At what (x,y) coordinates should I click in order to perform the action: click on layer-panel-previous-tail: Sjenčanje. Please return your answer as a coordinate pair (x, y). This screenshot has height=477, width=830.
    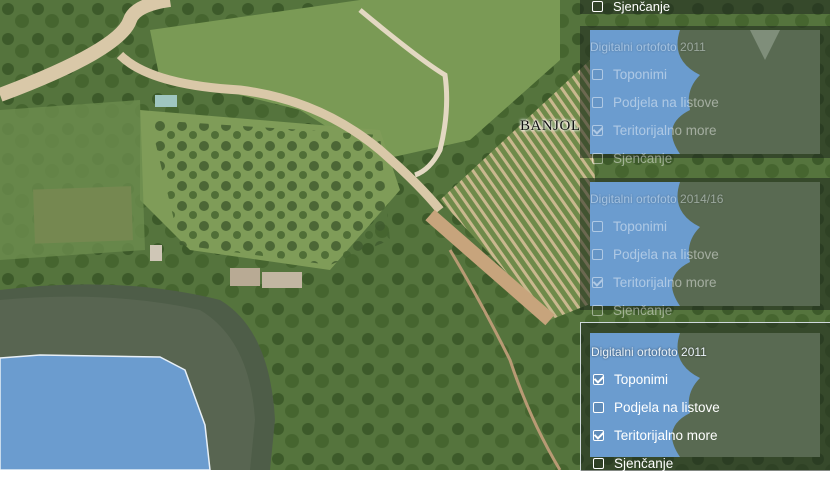
    Looking at the image, I should click on (705, 7).